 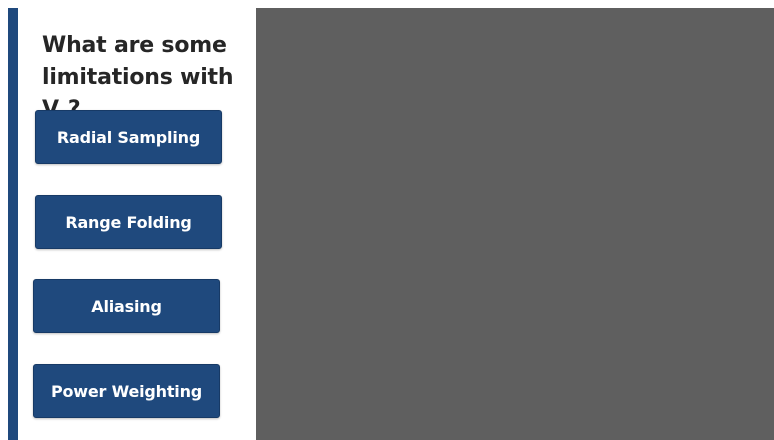 I want to click on button-label: Range Folding, so click(x=128, y=222).